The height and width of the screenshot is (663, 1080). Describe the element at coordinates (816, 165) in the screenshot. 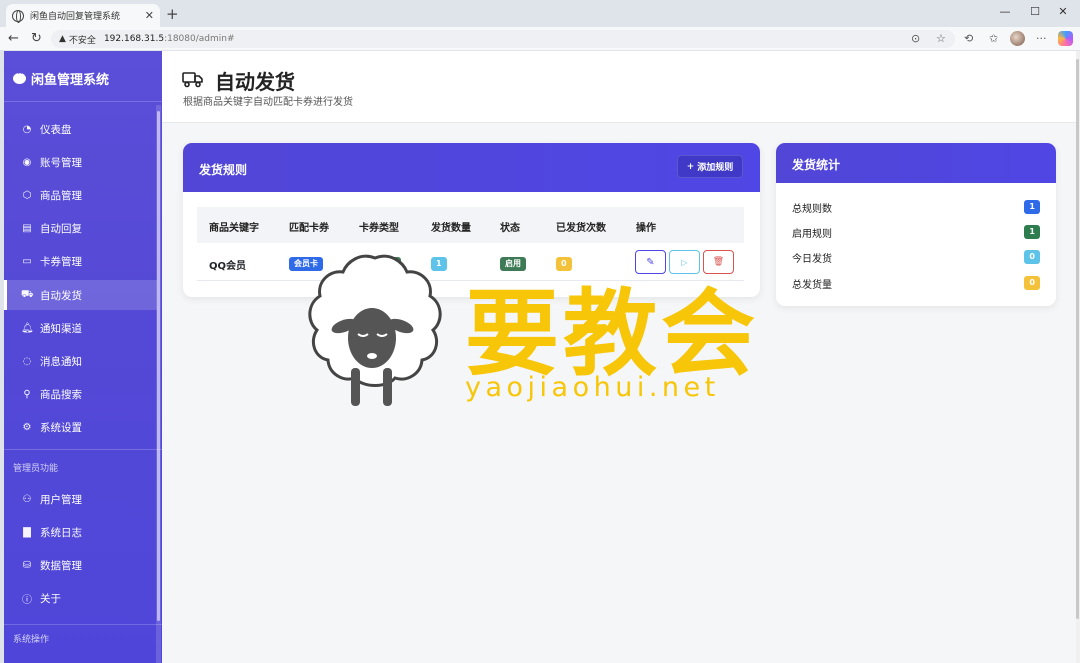

I see `stats-card-title: 发货统计` at that location.